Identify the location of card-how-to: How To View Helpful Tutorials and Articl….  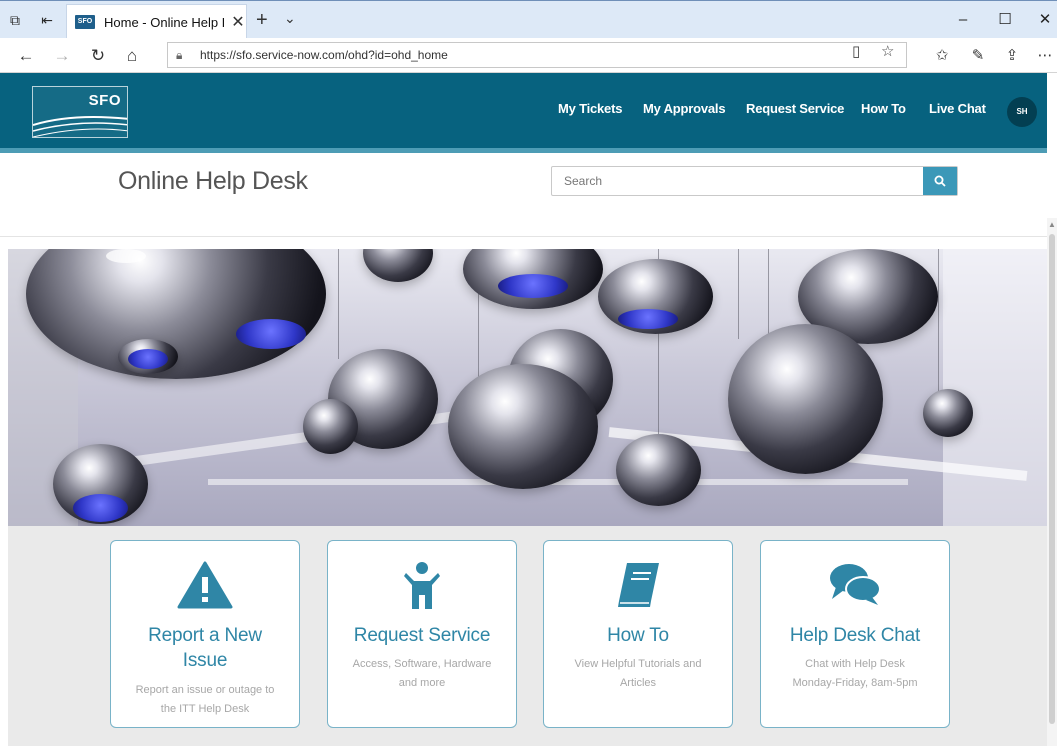
(638, 634).